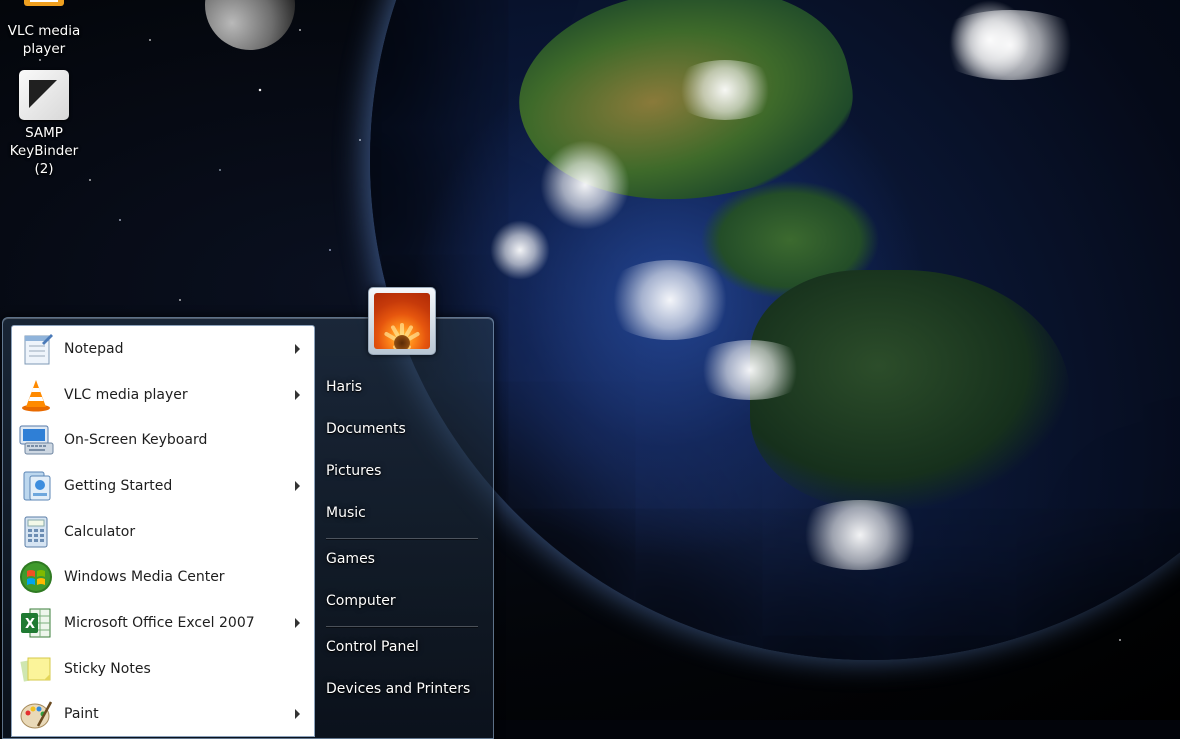 The height and width of the screenshot is (739, 1180). Describe the element at coordinates (353, 471) in the screenshot. I see `start-link-pictures: Pictures` at that location.